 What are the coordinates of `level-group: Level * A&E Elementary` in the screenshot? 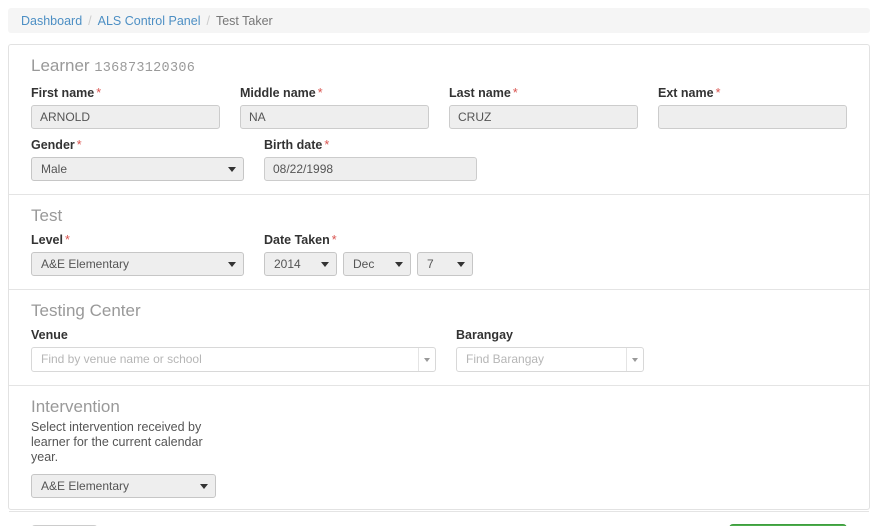 It's located at (137, 254).